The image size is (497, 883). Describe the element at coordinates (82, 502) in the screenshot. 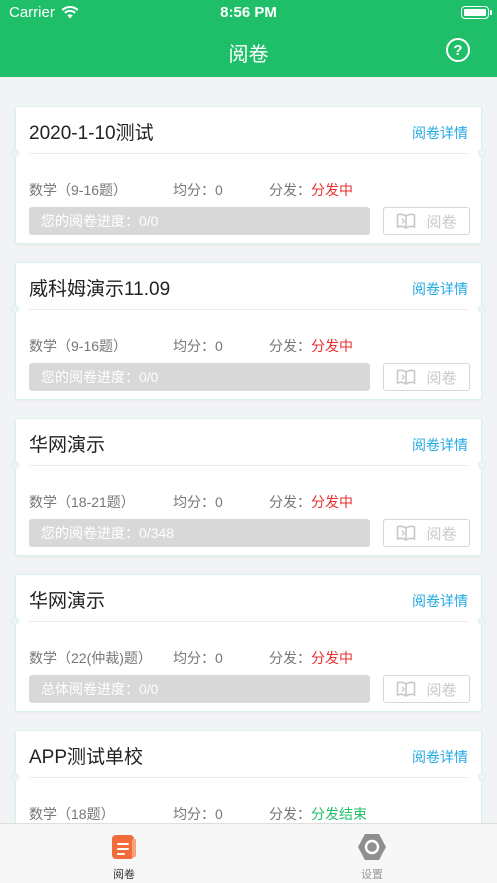

I see `subject-label: 数学（18-21题）` at that location.